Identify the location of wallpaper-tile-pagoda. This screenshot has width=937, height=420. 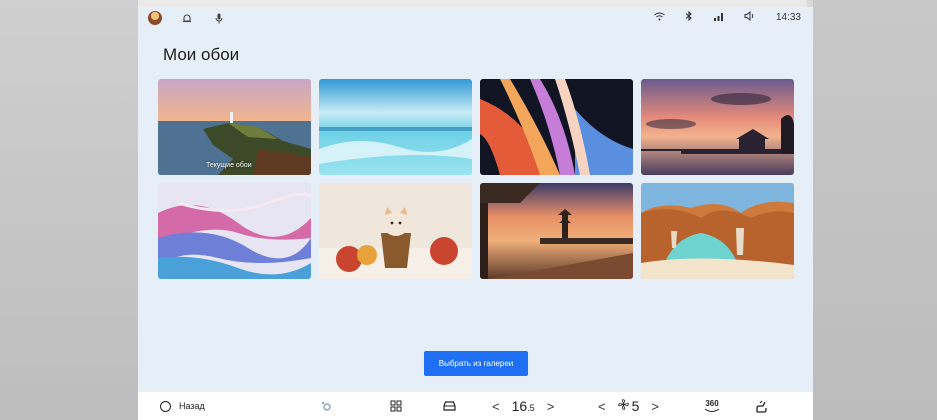
(556, 231).